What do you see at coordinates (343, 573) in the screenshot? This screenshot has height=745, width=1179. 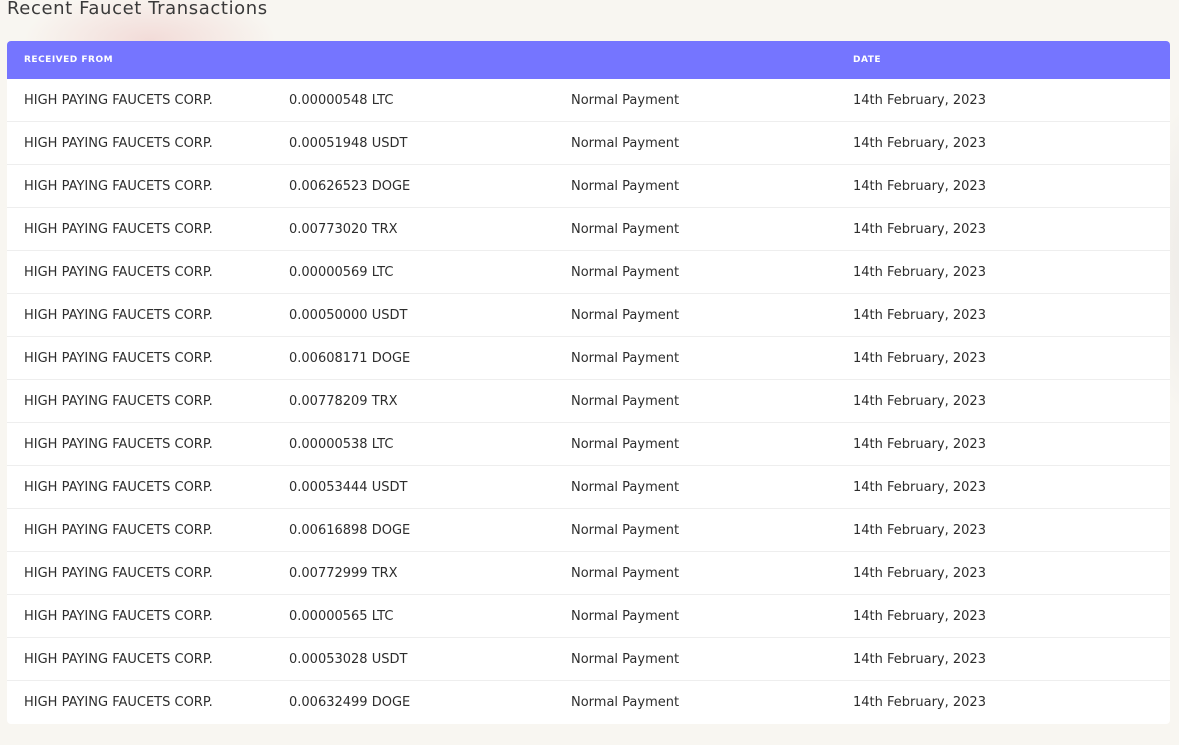 I see `cell-amount: 0.00772999 TRX` at bounding box center [343, 573].